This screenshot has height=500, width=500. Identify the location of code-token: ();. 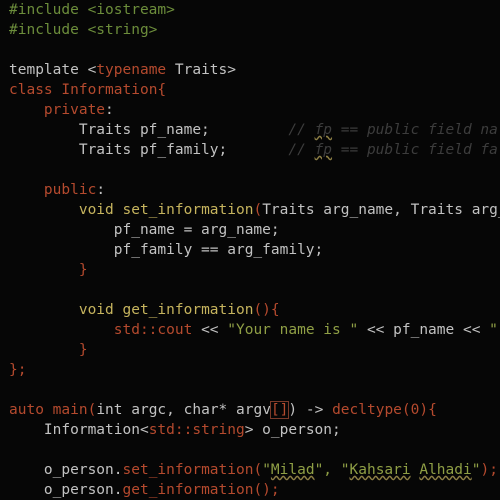
(266, 490).